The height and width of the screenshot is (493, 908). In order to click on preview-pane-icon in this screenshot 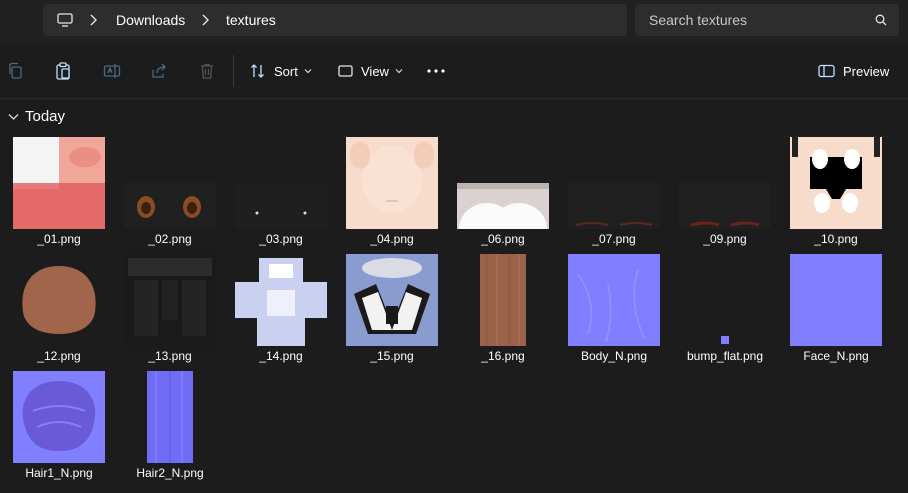, I will do `click(826, 71)`.